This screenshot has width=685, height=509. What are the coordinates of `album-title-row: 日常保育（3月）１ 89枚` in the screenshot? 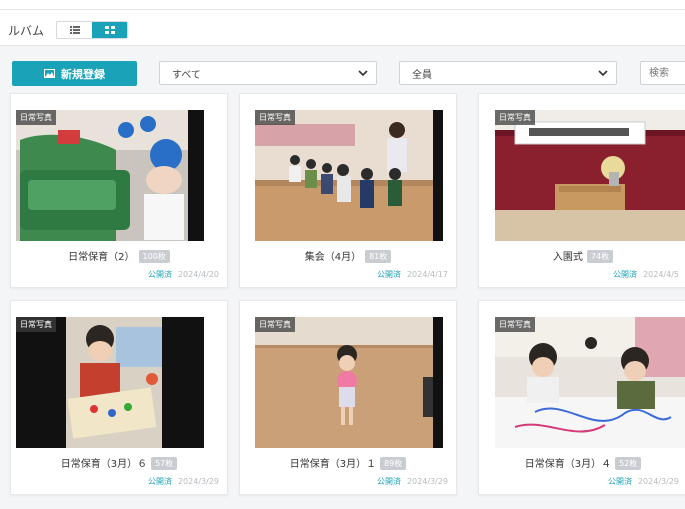 It's located at (348, 462).